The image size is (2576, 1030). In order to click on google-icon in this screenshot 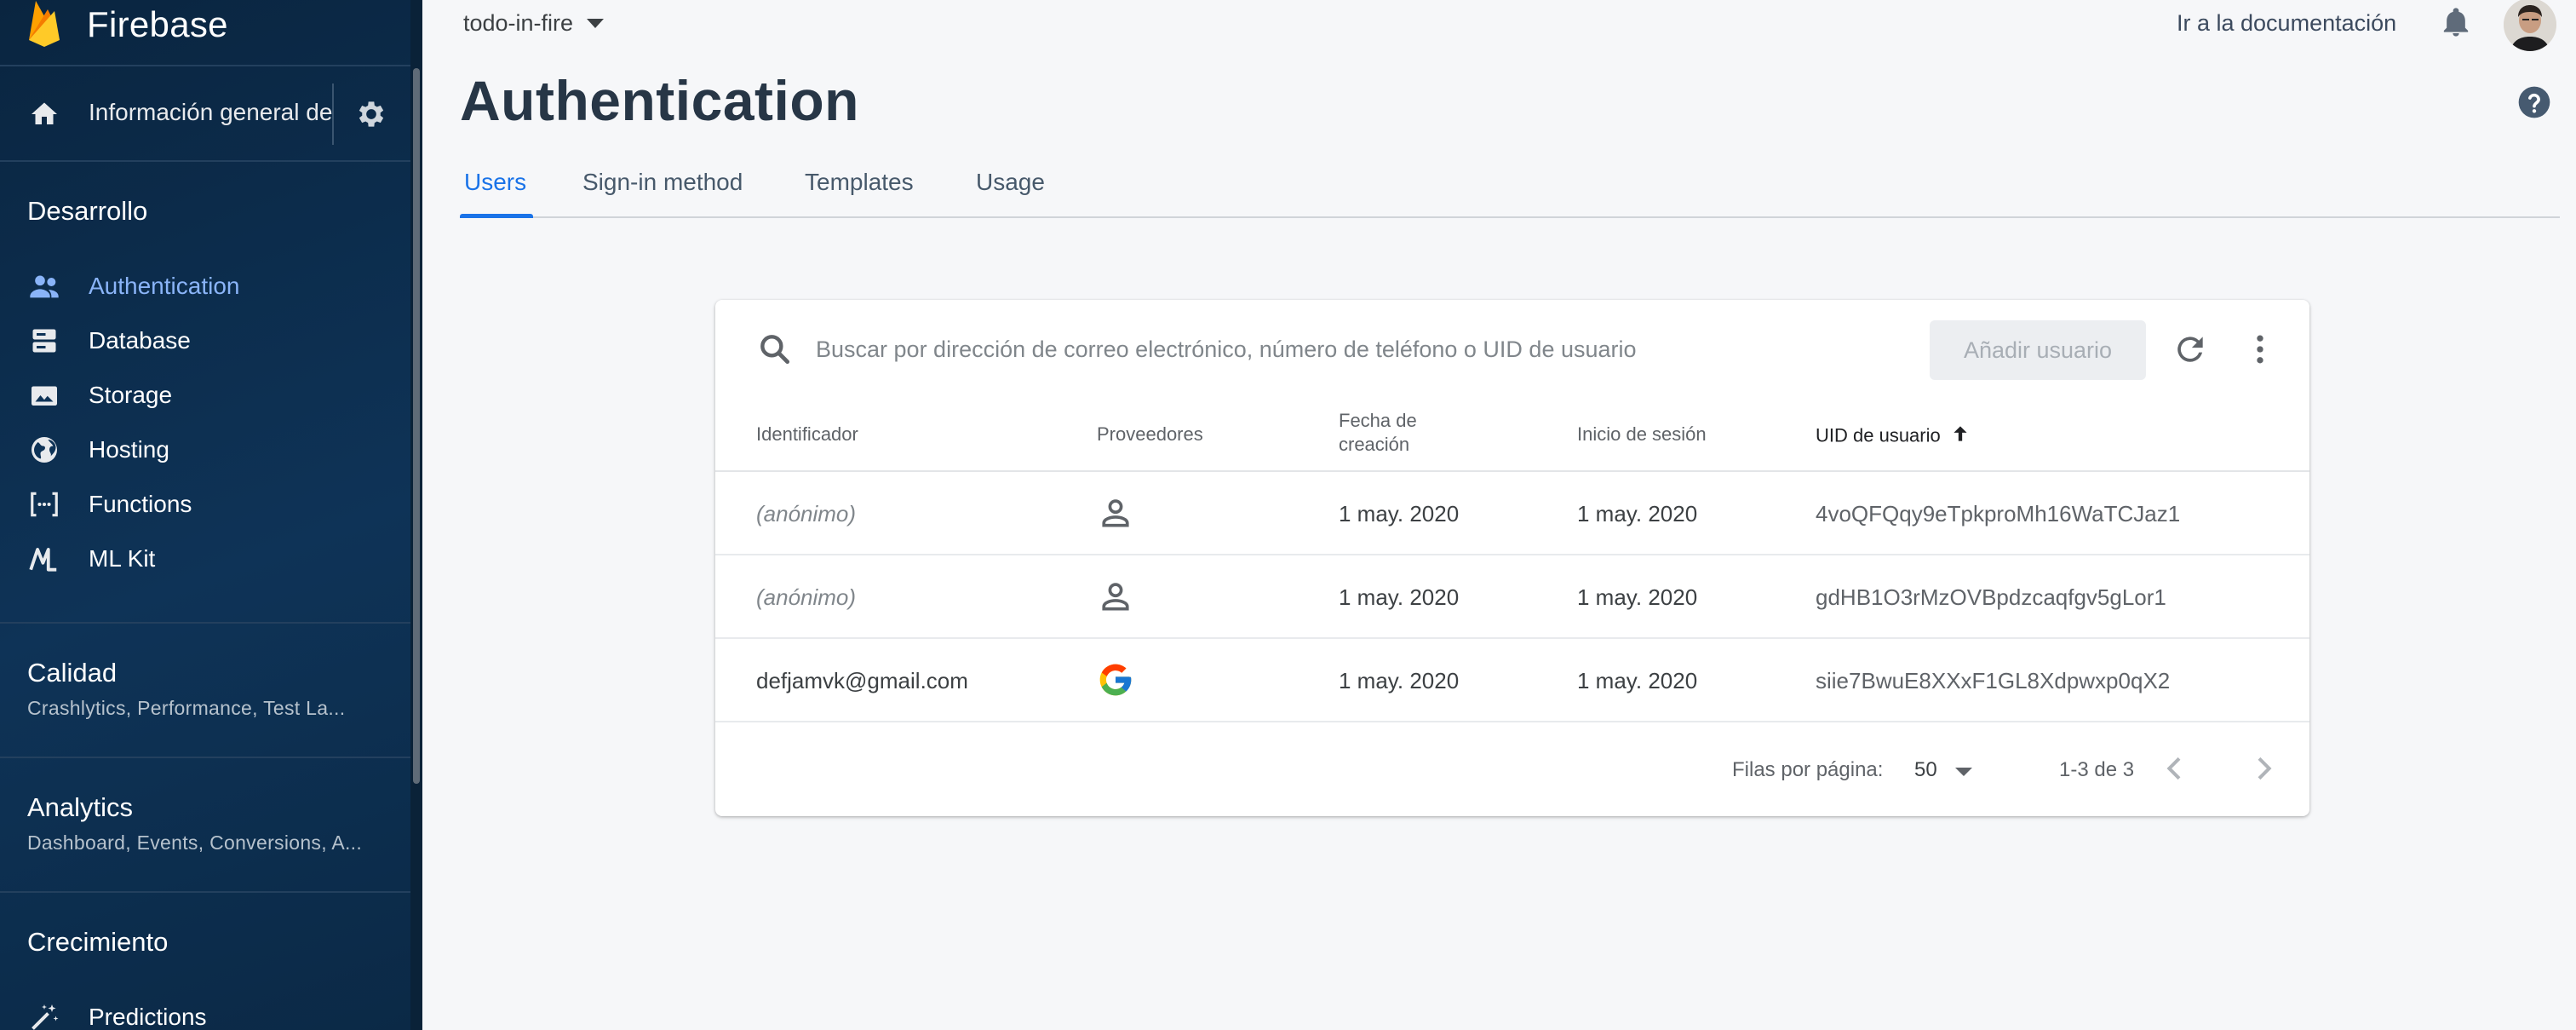, I will do `click(1115, 680)`.